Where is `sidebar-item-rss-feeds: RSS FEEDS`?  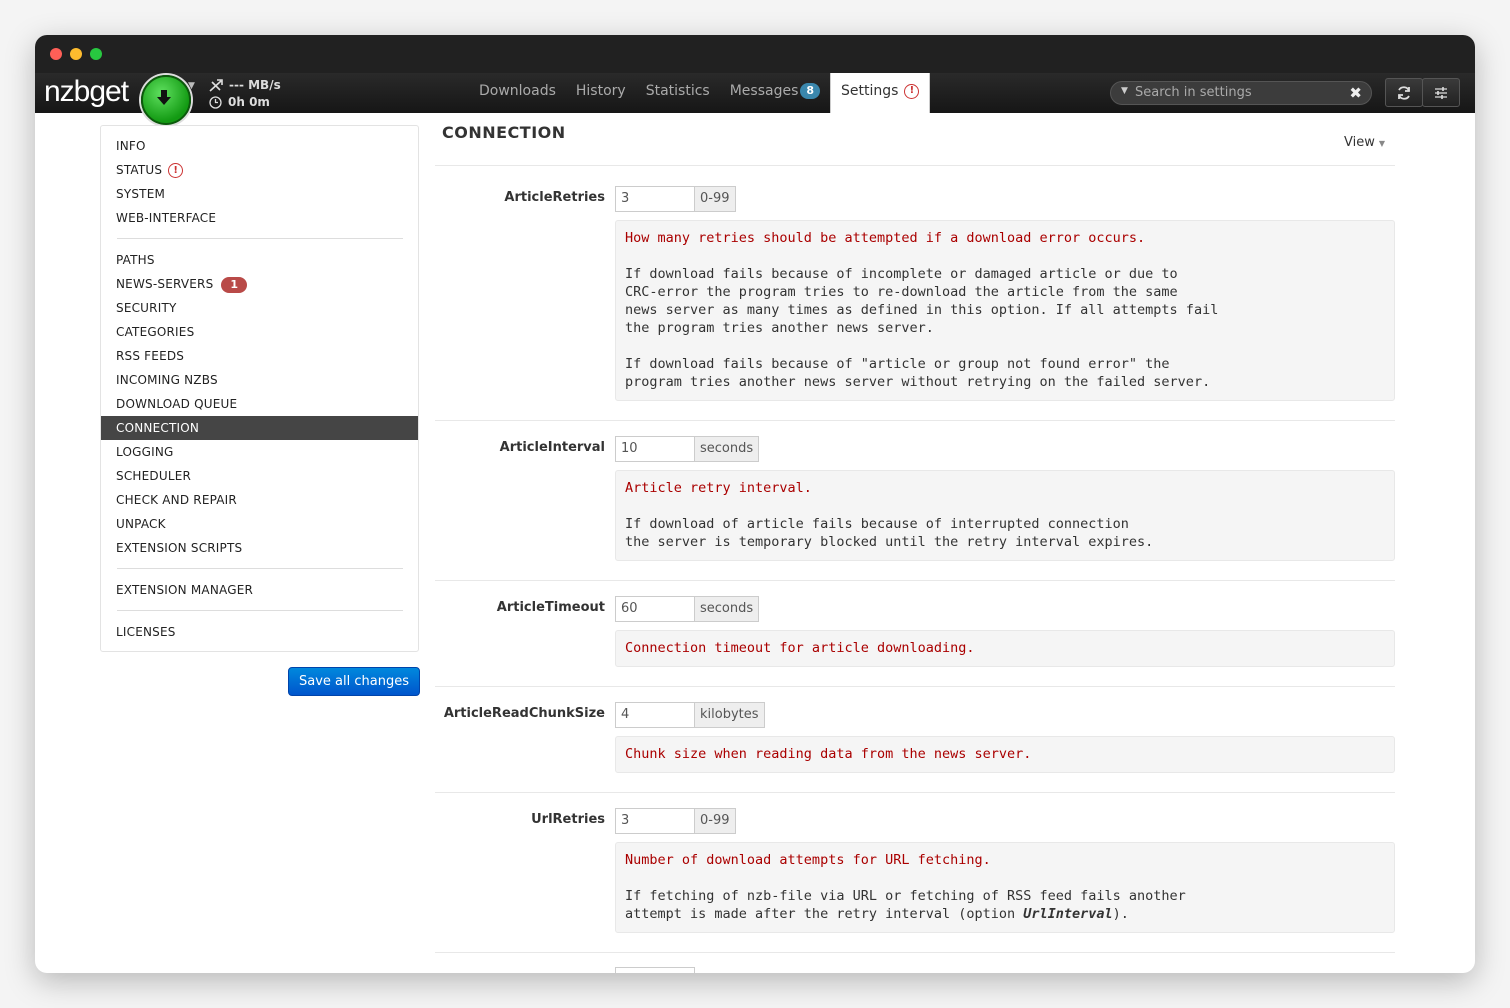
sidebar-item-rss-feeds: RSS FEEDS is located at coordinates (259, 356).